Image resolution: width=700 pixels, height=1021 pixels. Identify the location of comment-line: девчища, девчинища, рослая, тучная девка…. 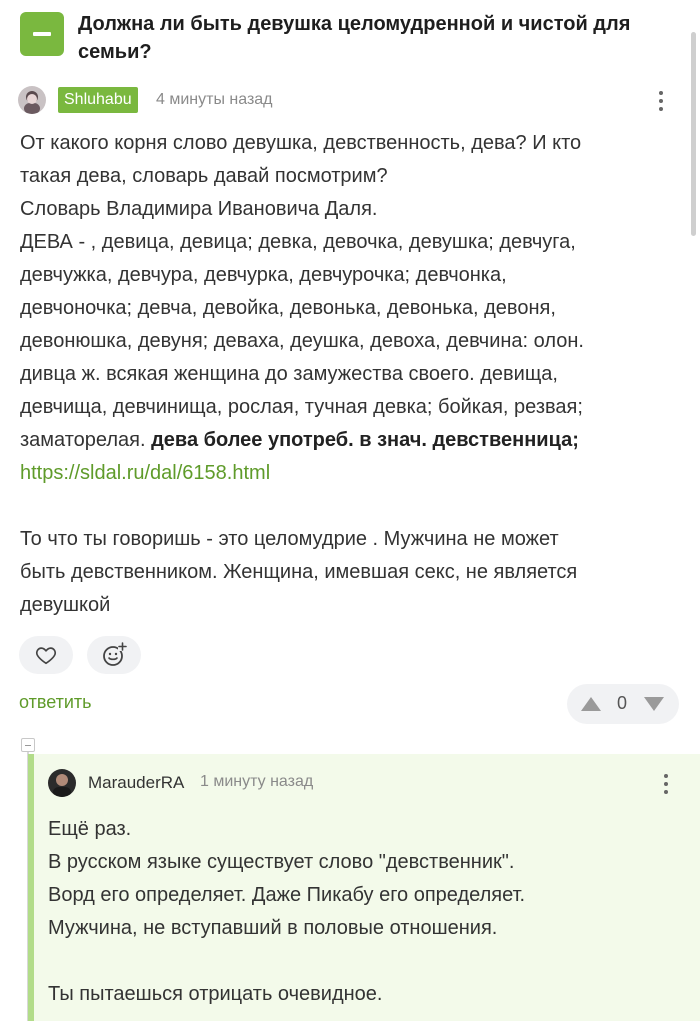
(301, 407).